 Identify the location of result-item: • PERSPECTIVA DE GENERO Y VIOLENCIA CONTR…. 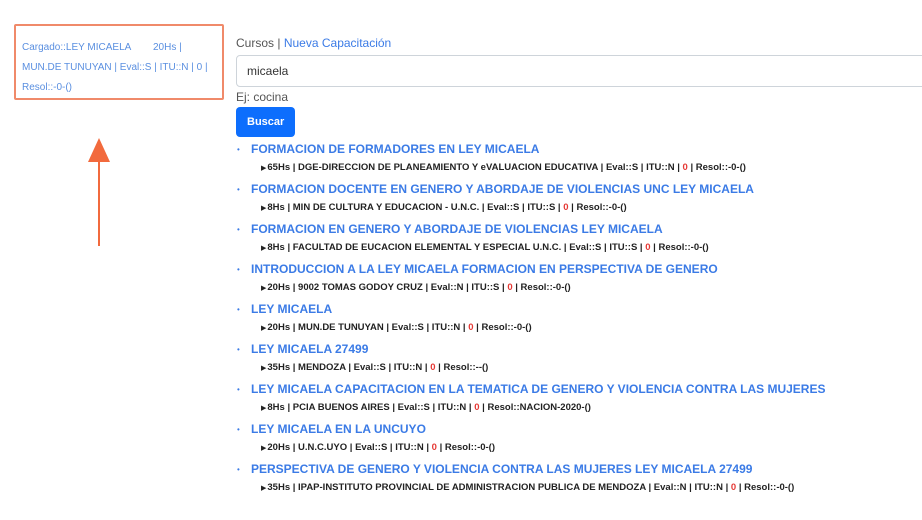
(577, 480).